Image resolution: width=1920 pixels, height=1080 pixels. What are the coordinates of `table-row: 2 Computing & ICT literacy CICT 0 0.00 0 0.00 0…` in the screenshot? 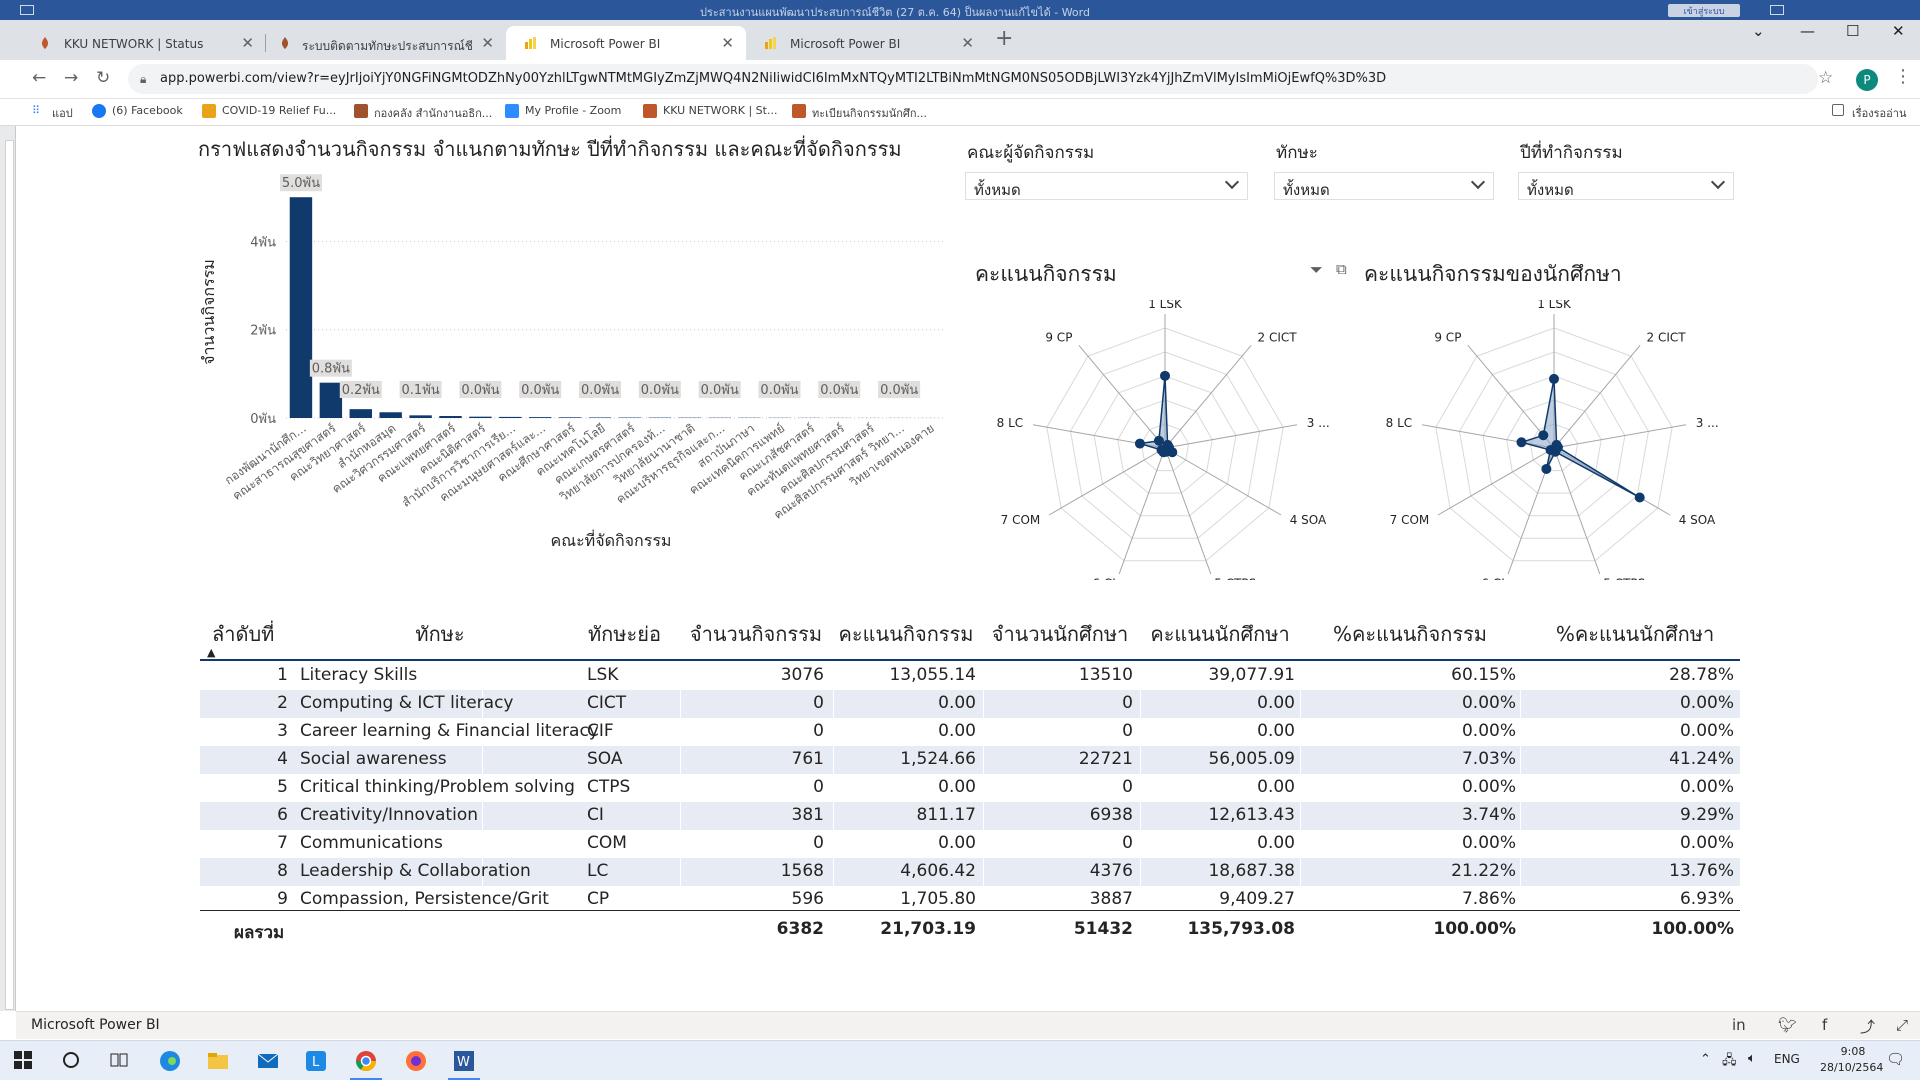 It's located at (970, 704).